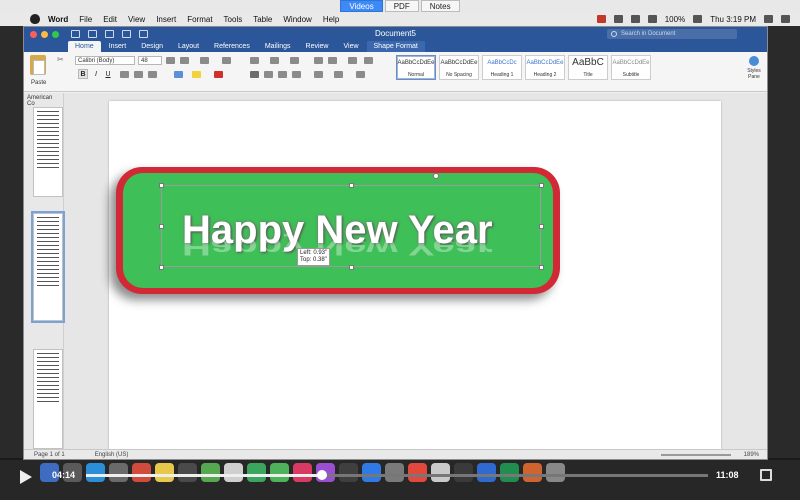 The height and width of the screenshot is (500, 800). What do you see at coordinates (44, 34) in the screenshot?
I see `minimize-window-button` at bounding box center [44, 34].